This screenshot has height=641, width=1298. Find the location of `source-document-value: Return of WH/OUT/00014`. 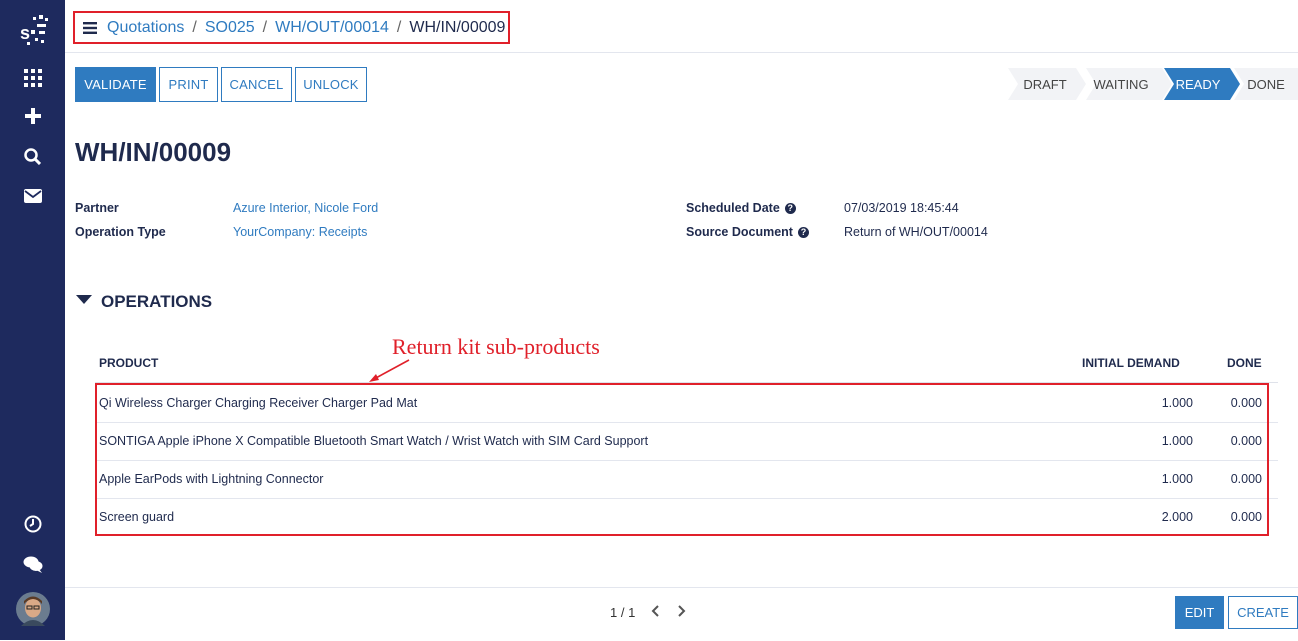

source-document-value: Return of WH/OUT/00014 is located at coordinates (916, 232).